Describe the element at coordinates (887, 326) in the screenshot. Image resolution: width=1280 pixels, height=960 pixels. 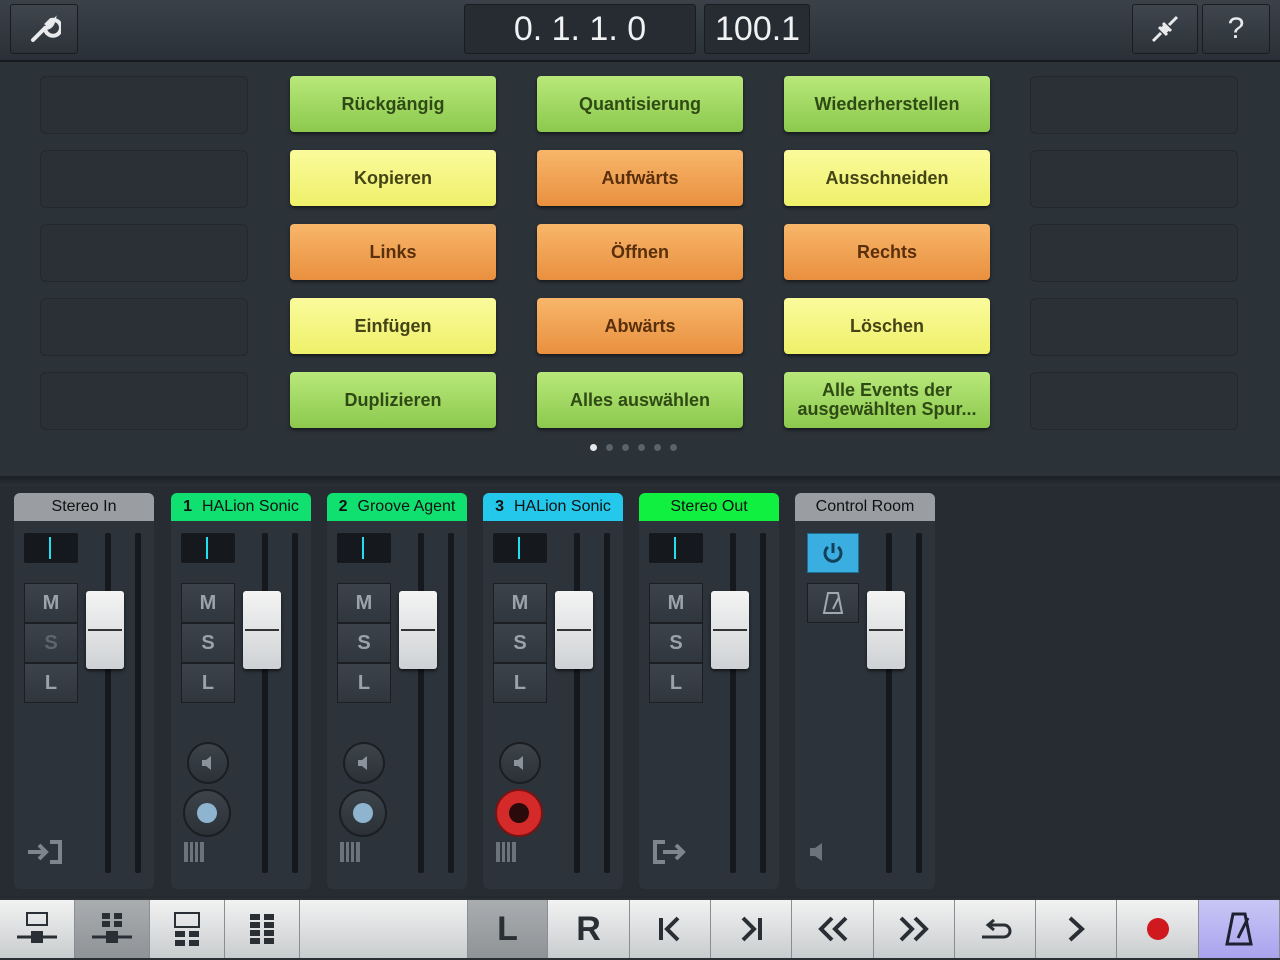
I see `macro-button-delete: Löschen` at that location.